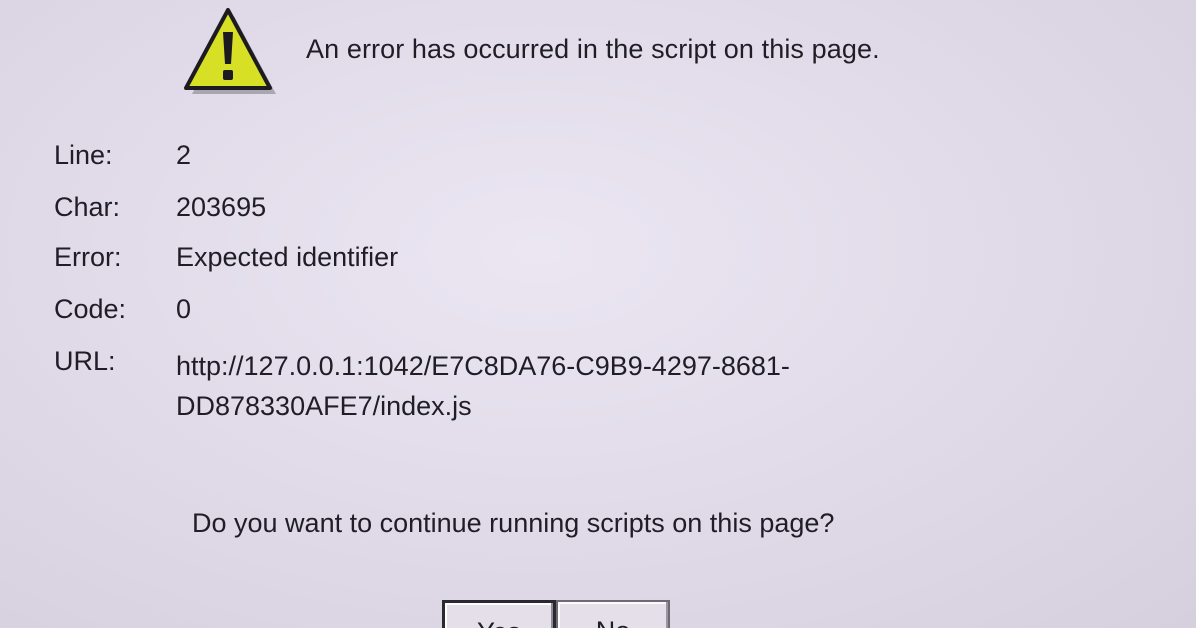 This screenshot has width=1196, height=628. Describe the element at coordinates (499, 614) in the screenshot. I see `yes-button: Yes` at that location.